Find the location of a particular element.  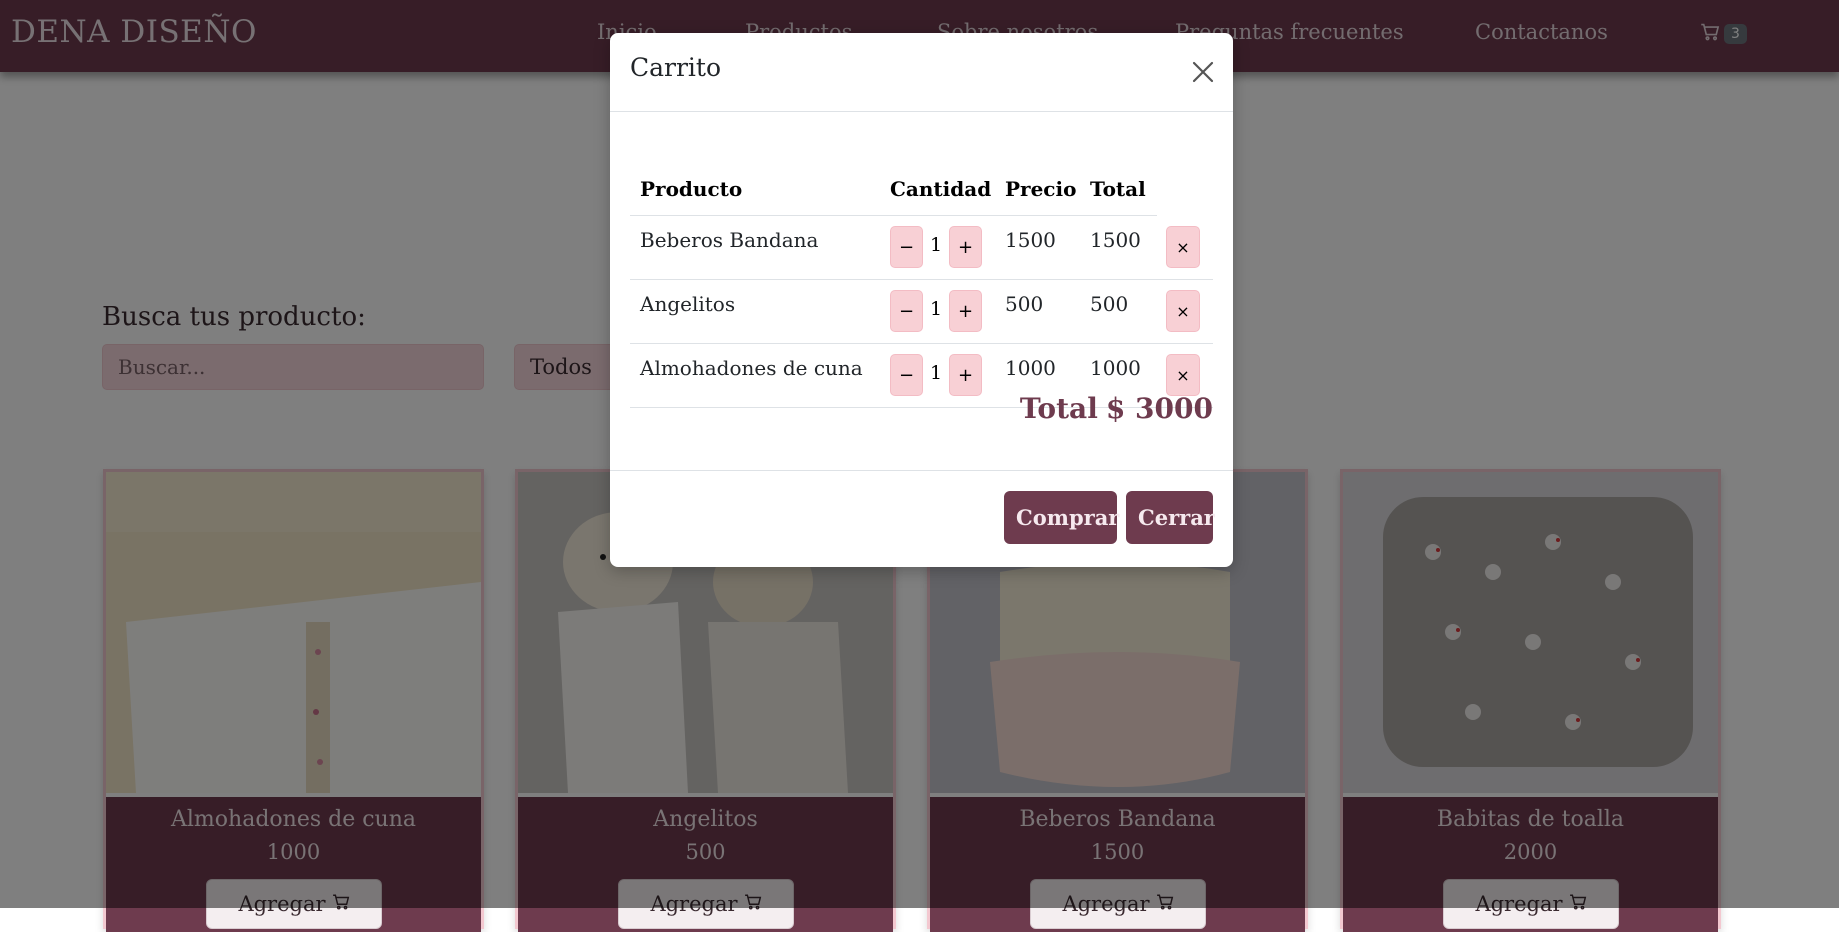

item-name: Angelitos is located at coordinates (688, 304).